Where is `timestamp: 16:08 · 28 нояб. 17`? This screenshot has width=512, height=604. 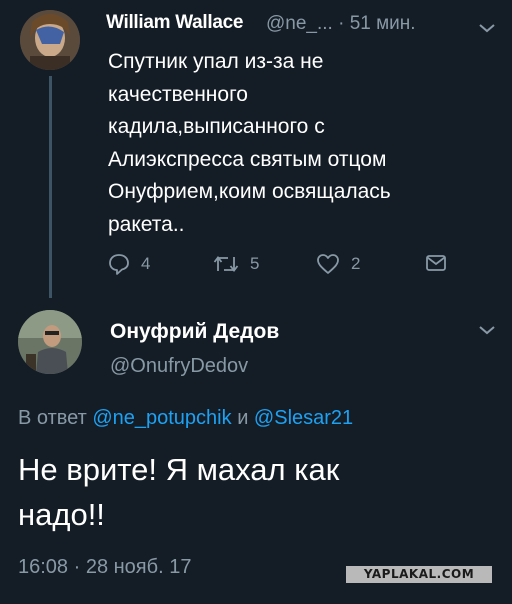
timestamp: 16:08 · 28 нояб. 17 is located at coordinates (104, 567).